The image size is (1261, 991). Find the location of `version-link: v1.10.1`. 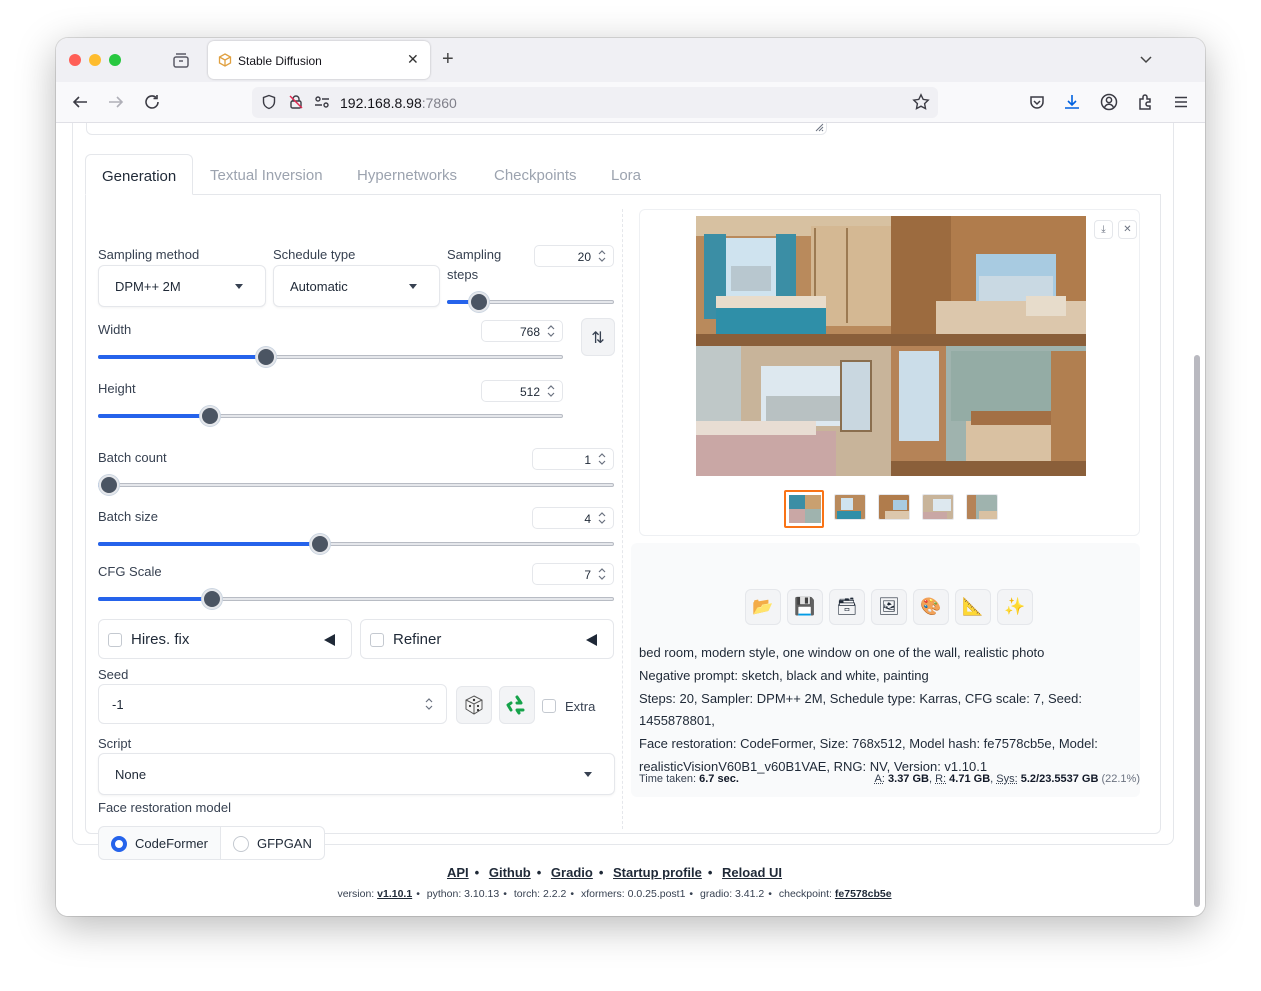

version-link: v1.10.1 is located at coordinates (394, 894).